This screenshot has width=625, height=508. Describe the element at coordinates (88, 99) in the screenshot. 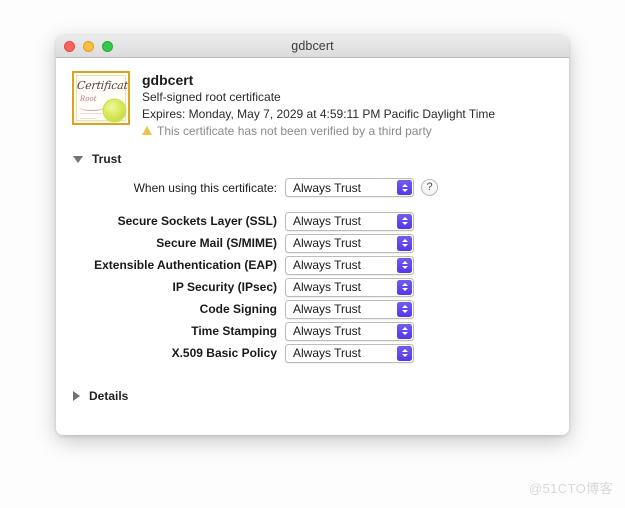

I see `certificate-icon-subtitle: Root` at that location.